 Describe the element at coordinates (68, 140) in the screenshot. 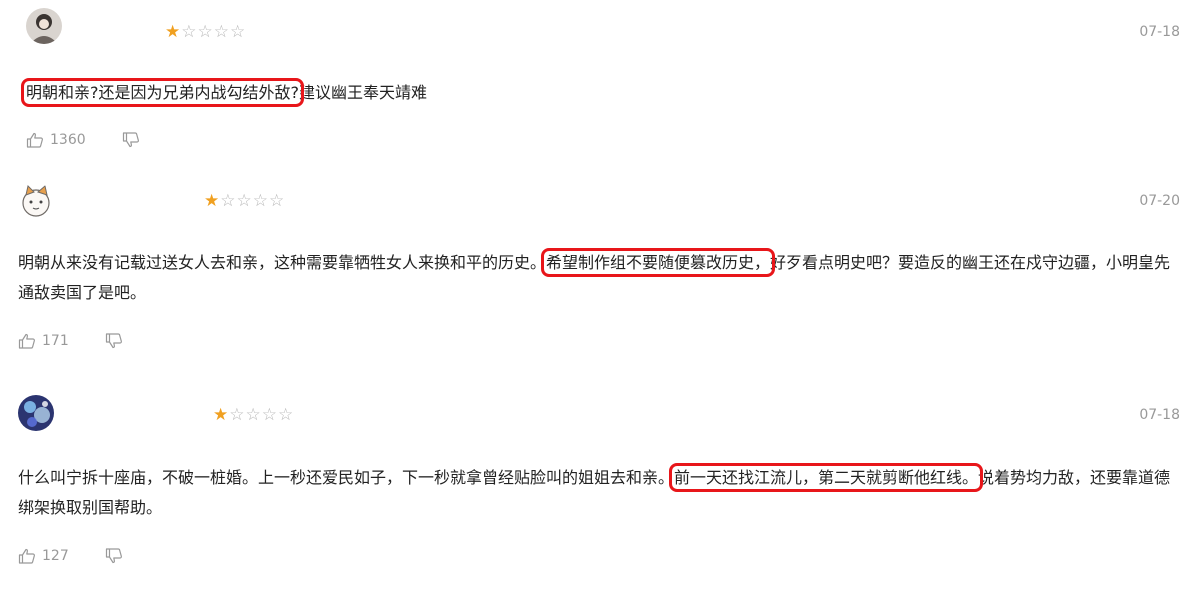

I see `like-count: 1360` at that location.